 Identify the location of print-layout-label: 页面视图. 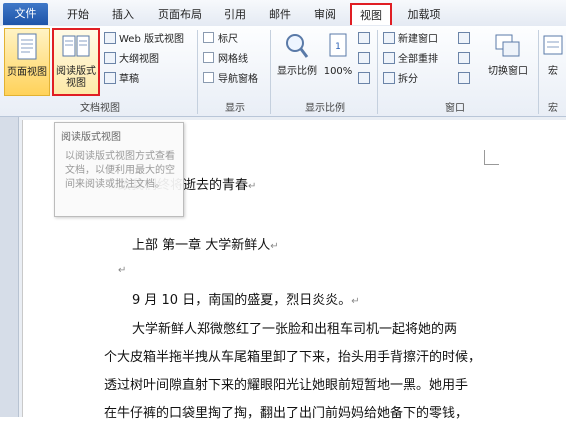
(27, 72).